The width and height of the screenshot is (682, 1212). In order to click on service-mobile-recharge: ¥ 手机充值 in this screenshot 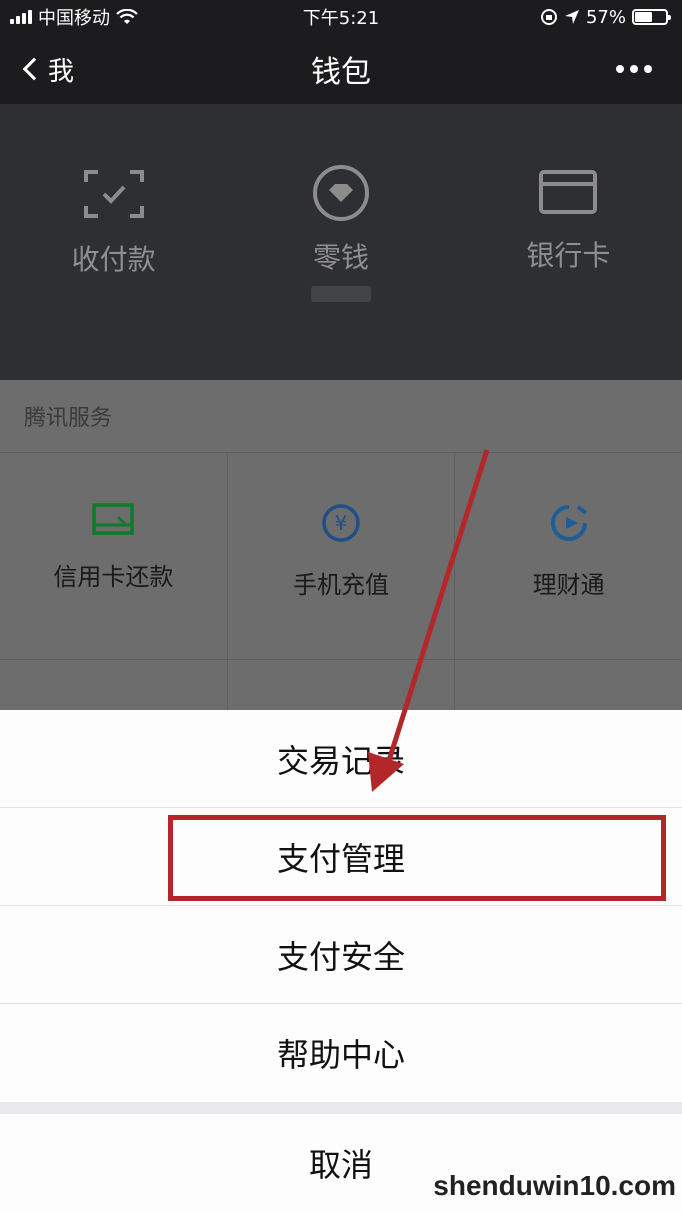, I will do `click(342, 556)`.